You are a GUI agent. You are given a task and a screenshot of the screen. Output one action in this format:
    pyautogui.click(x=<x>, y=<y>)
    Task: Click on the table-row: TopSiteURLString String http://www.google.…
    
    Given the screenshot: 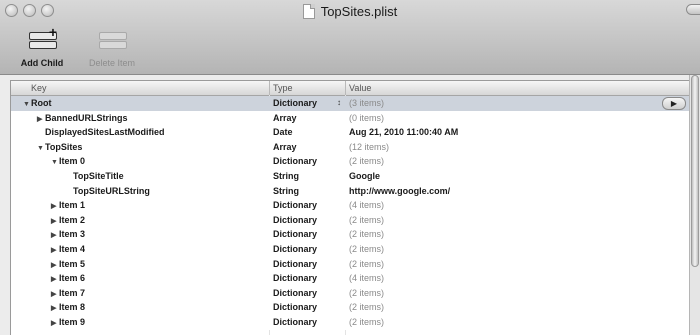 What is the action you would take?
    pyautogui.click(x=350, y=191)
    